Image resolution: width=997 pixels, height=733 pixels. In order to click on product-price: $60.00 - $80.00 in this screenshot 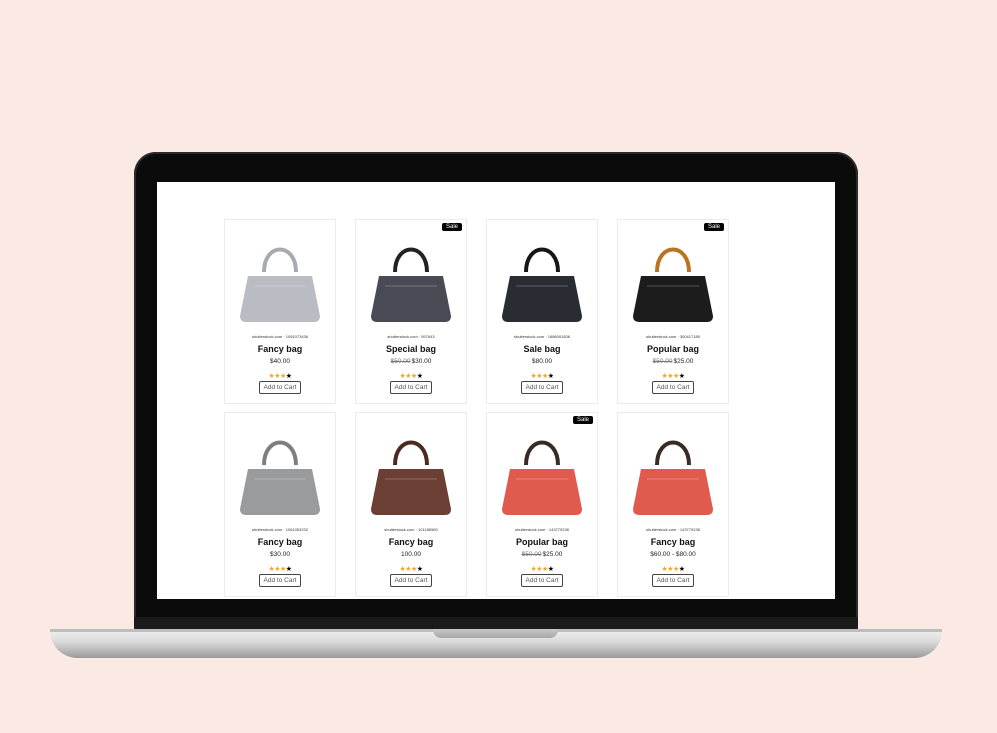, I will do `click(673, 555)`.